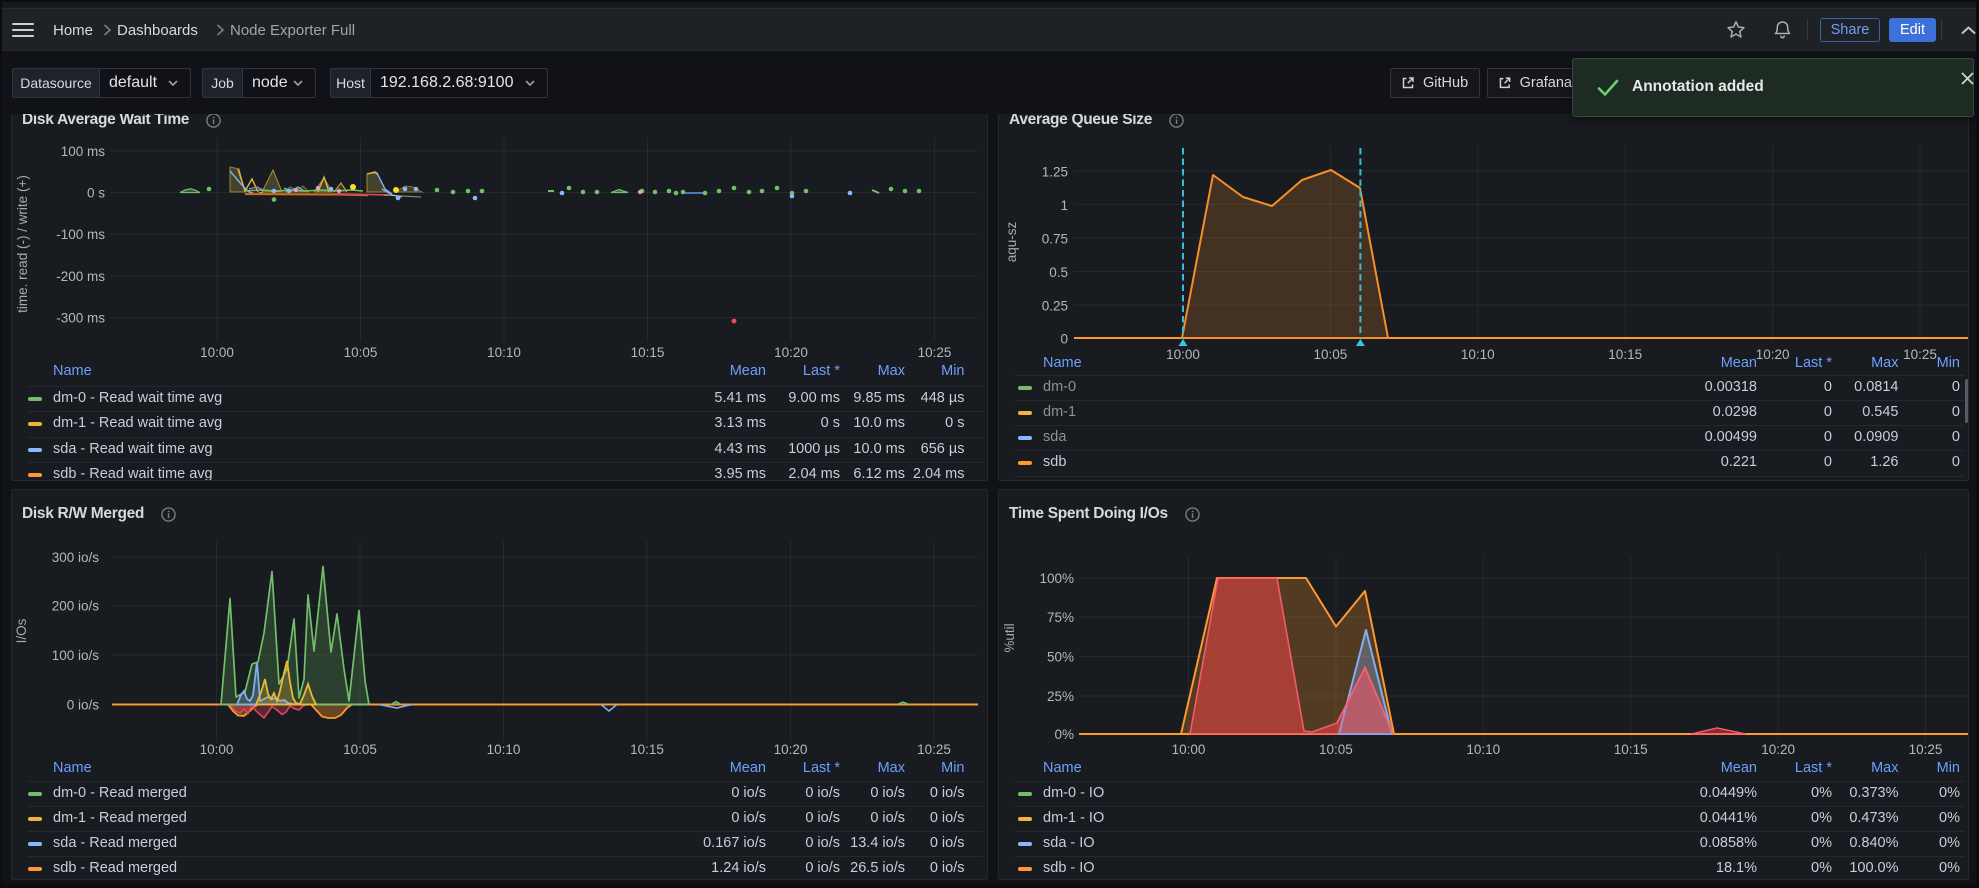 Image resolution: width=1979 pixels, height=888 pixels. Describe the element at coordinates (21, 630) in the screenshot. I see `svg-text: I/Os` at that location.